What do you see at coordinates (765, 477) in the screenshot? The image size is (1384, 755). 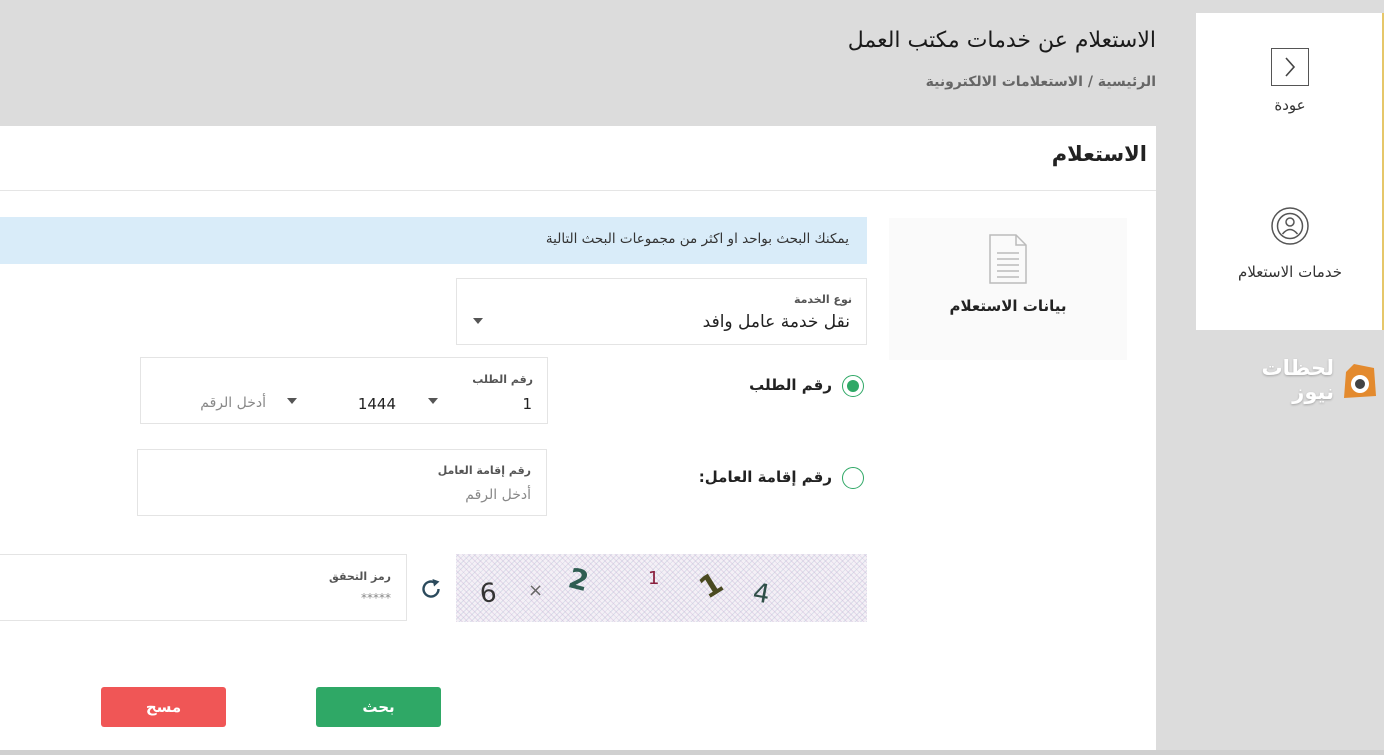 I see `iqama-option-label: رقم إقامة العامل:` at bounding box center [765, 477].